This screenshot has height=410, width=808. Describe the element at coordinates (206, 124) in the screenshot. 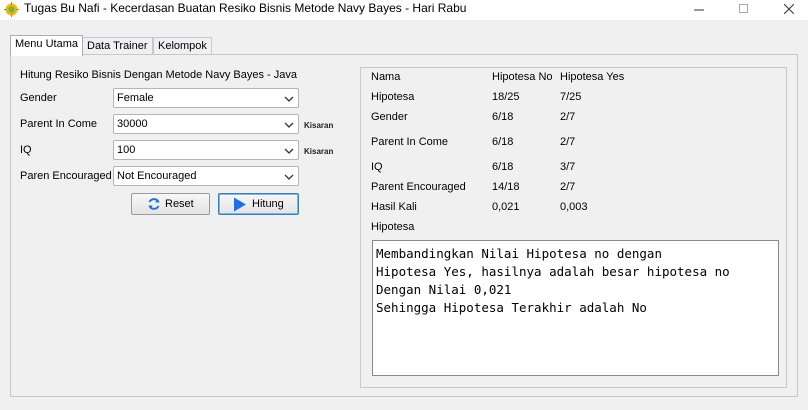

I see `parent-income-select: 30000` at that location.